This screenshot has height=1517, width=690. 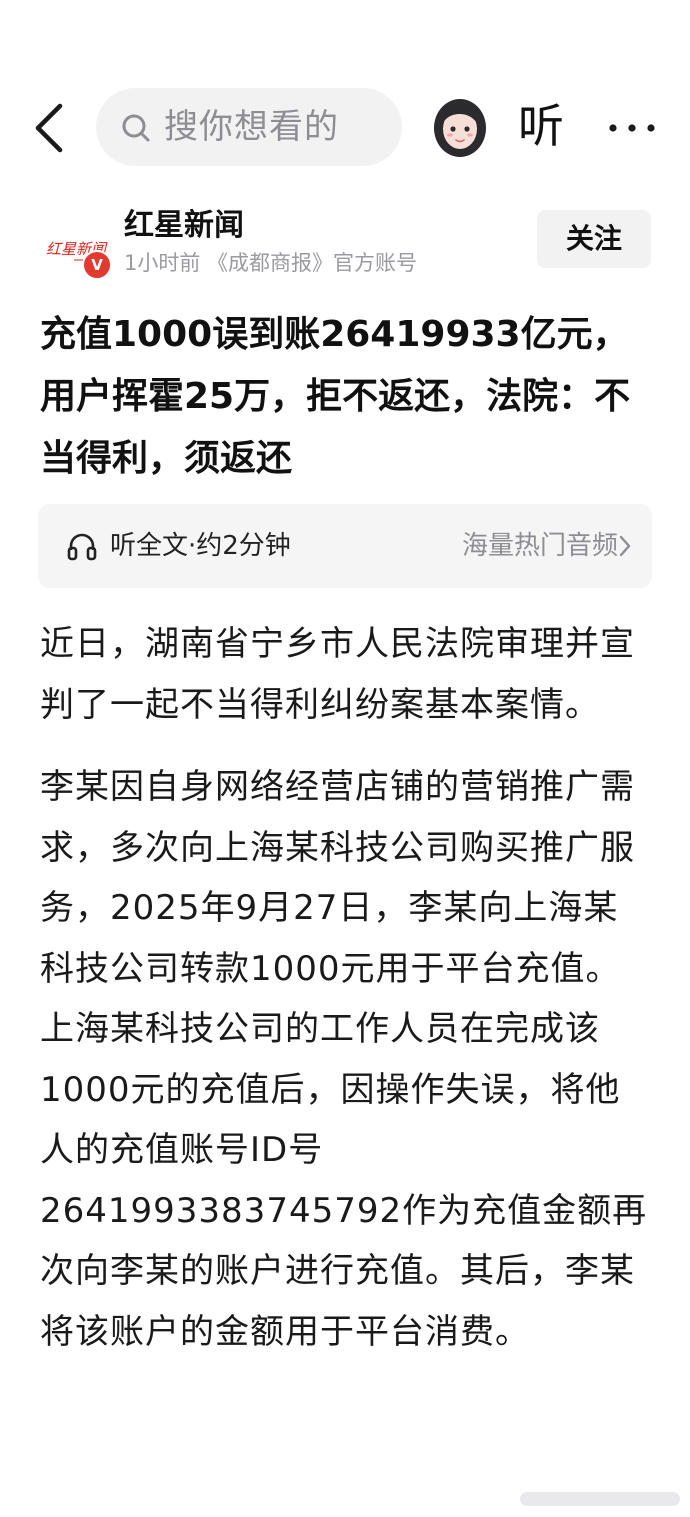 What do you see at coordinates (625, 546) in the screenshot?
I see `chevron-right-icon` at bounding box center [625, 546].